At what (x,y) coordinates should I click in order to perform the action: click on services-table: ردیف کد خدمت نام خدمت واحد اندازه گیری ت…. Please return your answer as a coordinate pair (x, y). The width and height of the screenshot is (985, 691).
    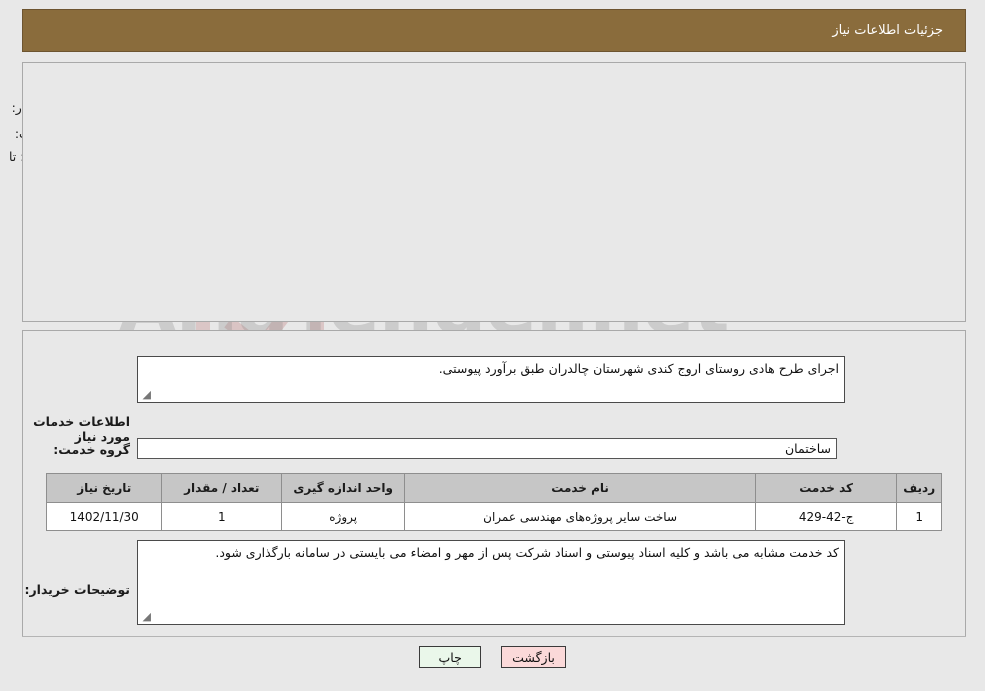
    Looking at the image, I should click on (493, 502).